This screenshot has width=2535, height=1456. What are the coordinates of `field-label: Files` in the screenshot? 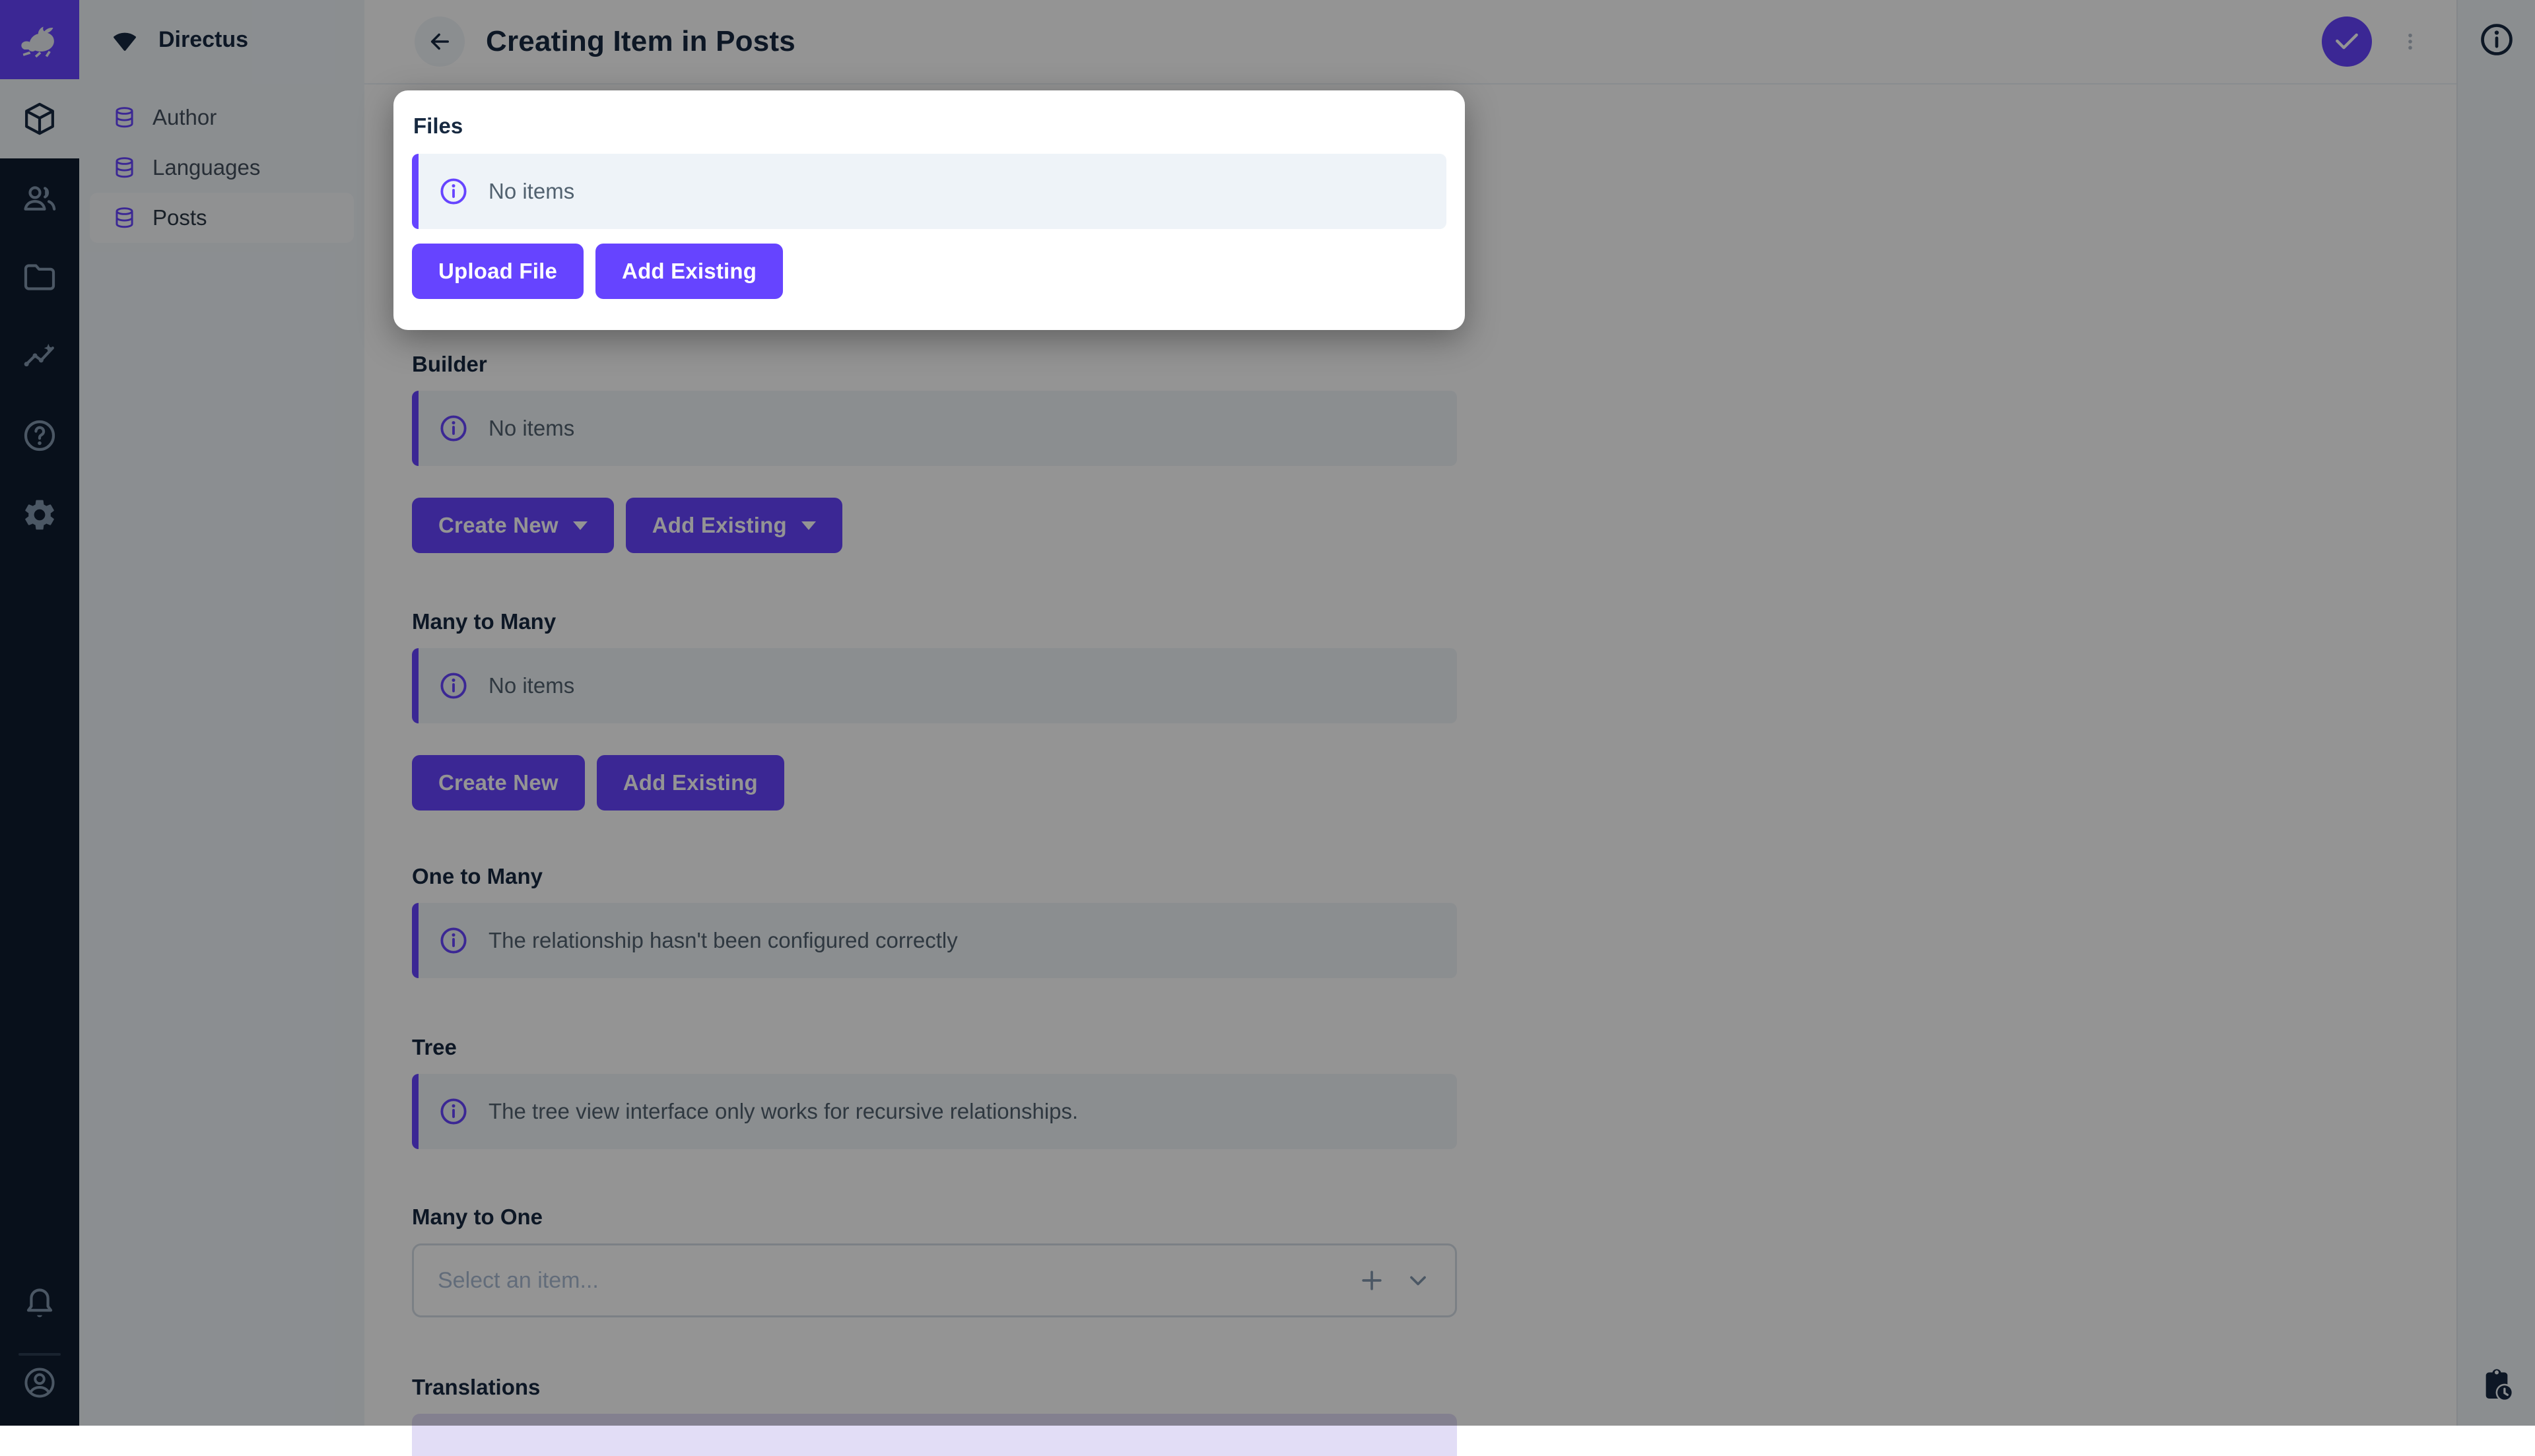 It's located at (438, 126).